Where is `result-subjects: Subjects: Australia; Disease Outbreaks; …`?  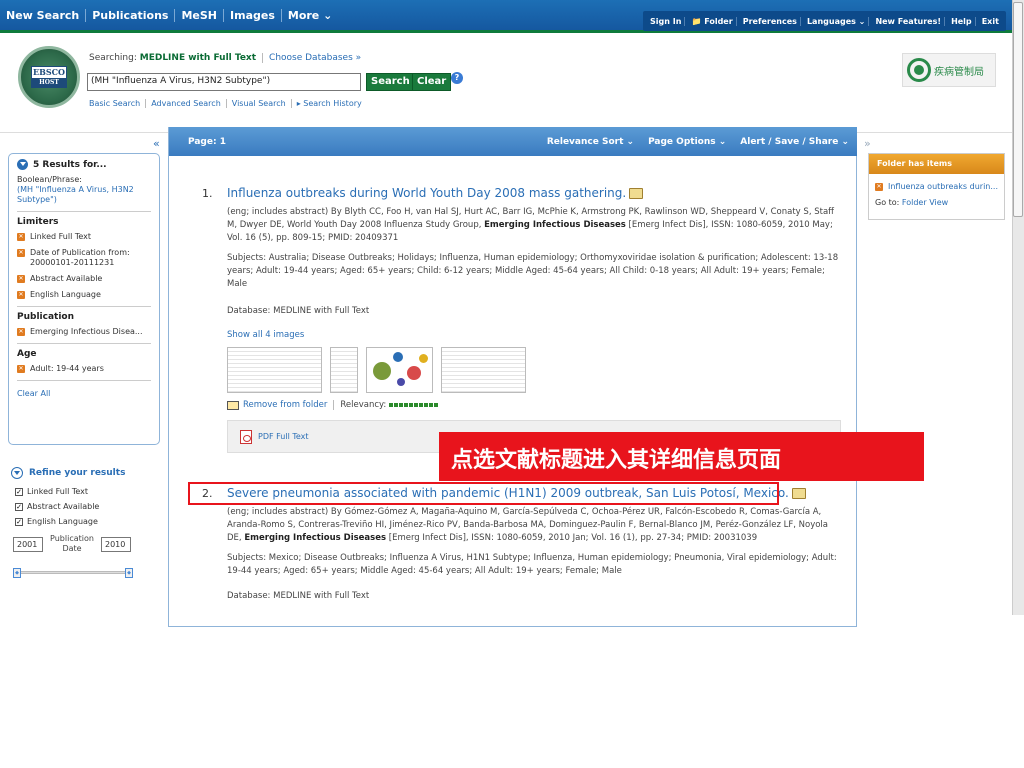
result-subjects: Subjects: Australia; Disease Outbreaks; … is located at coordinates (533, 271).